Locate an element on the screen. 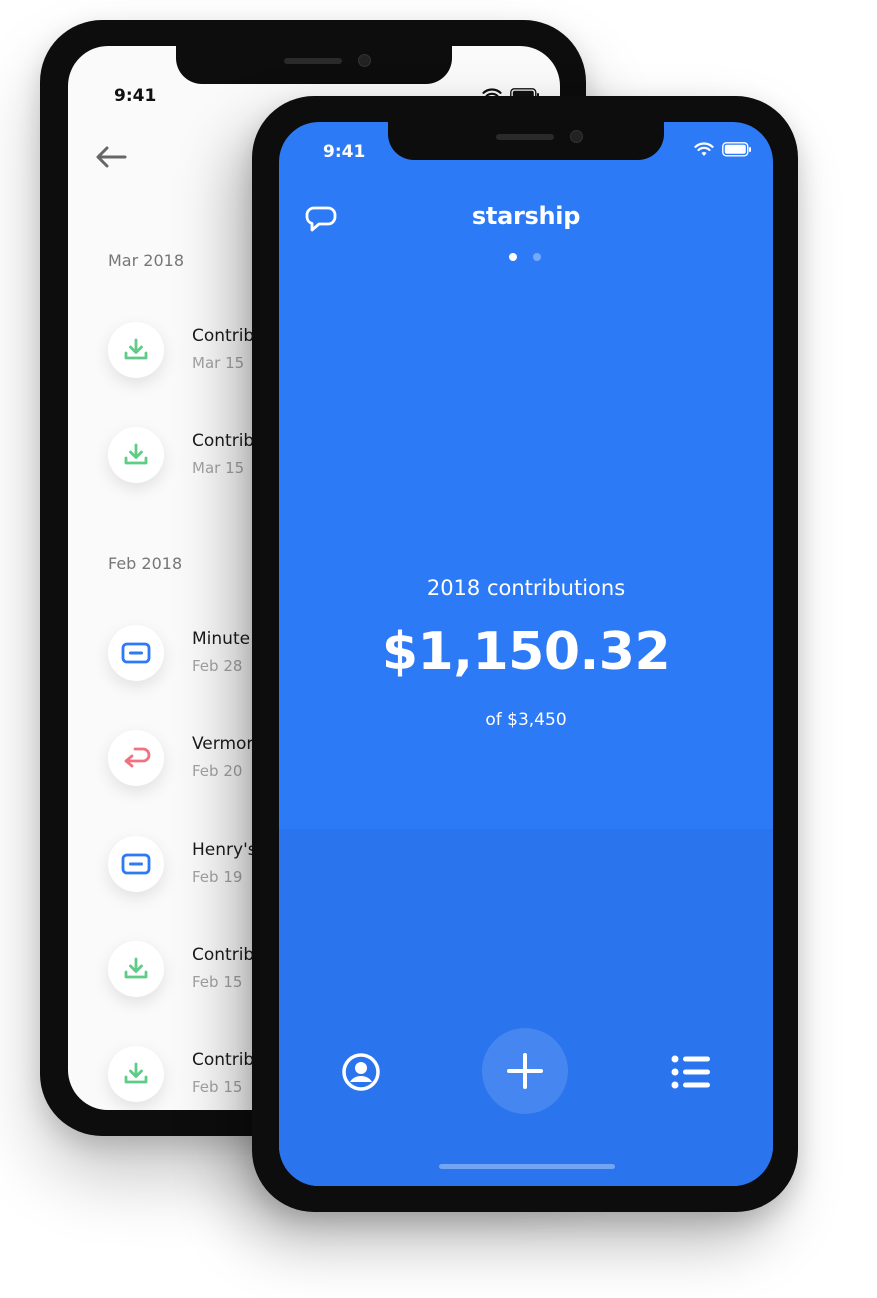 Image resolution: width=877 pixels, height=1298 pixels. contributions-goal: of $3,450 is located at coordinates (526, 720).